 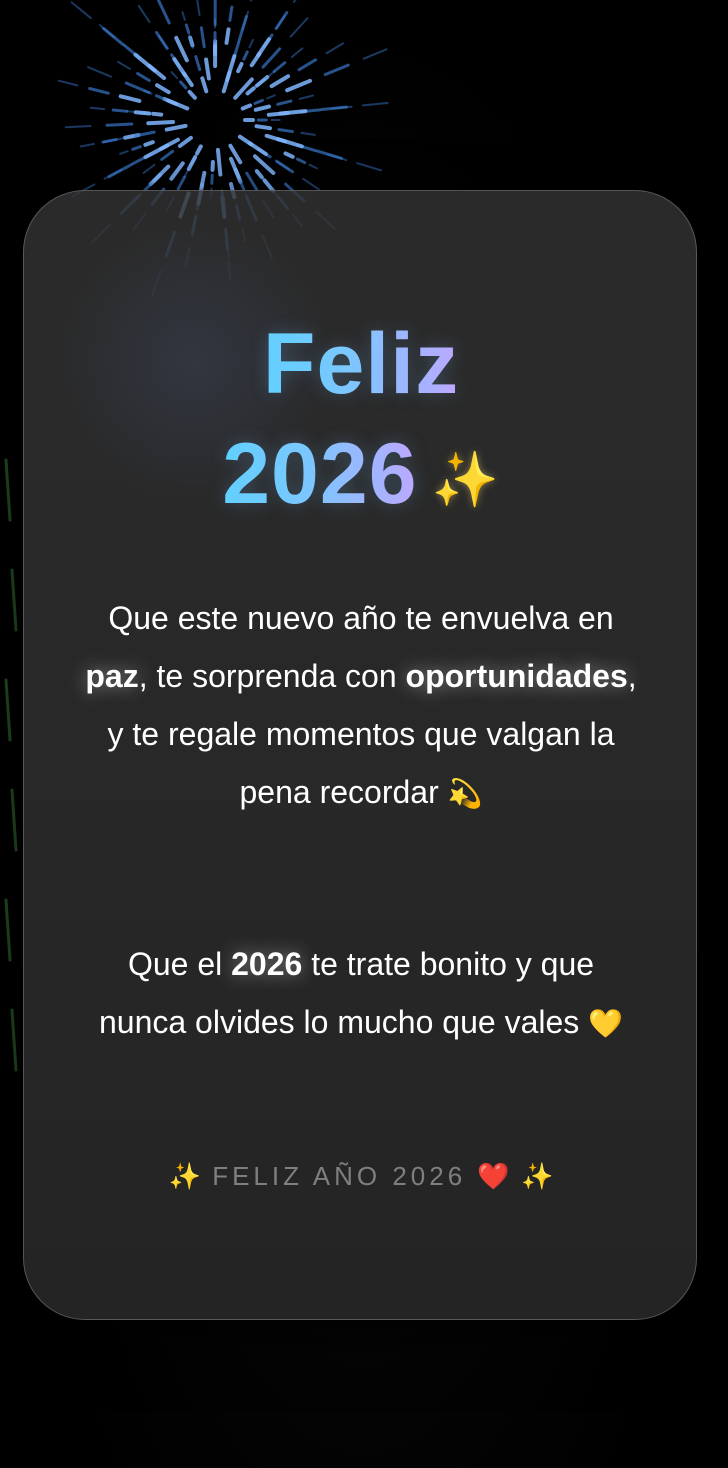 I want to click on message-highlight-oportunidades: oportunidades, so click(x=516, y=676).